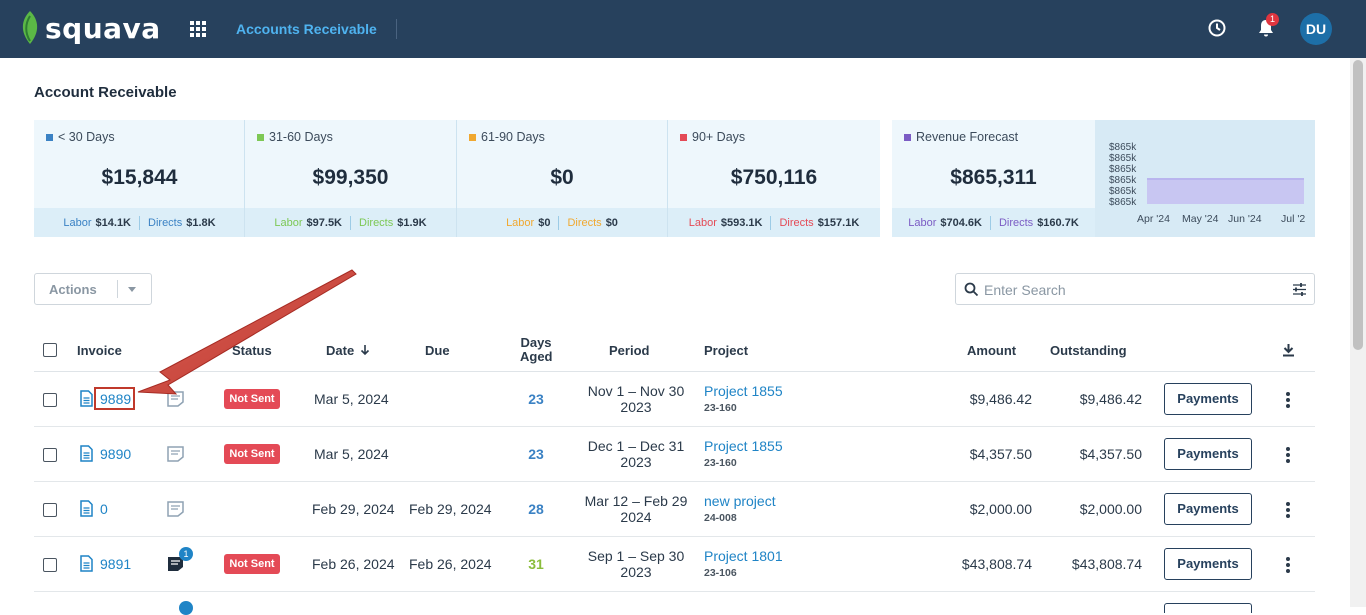  What do you see at coordinates (774, 222) in the screenshot?
I see `card-foot: Labor $593.1K Directs $157.1K` at bounding box center [774, 222].